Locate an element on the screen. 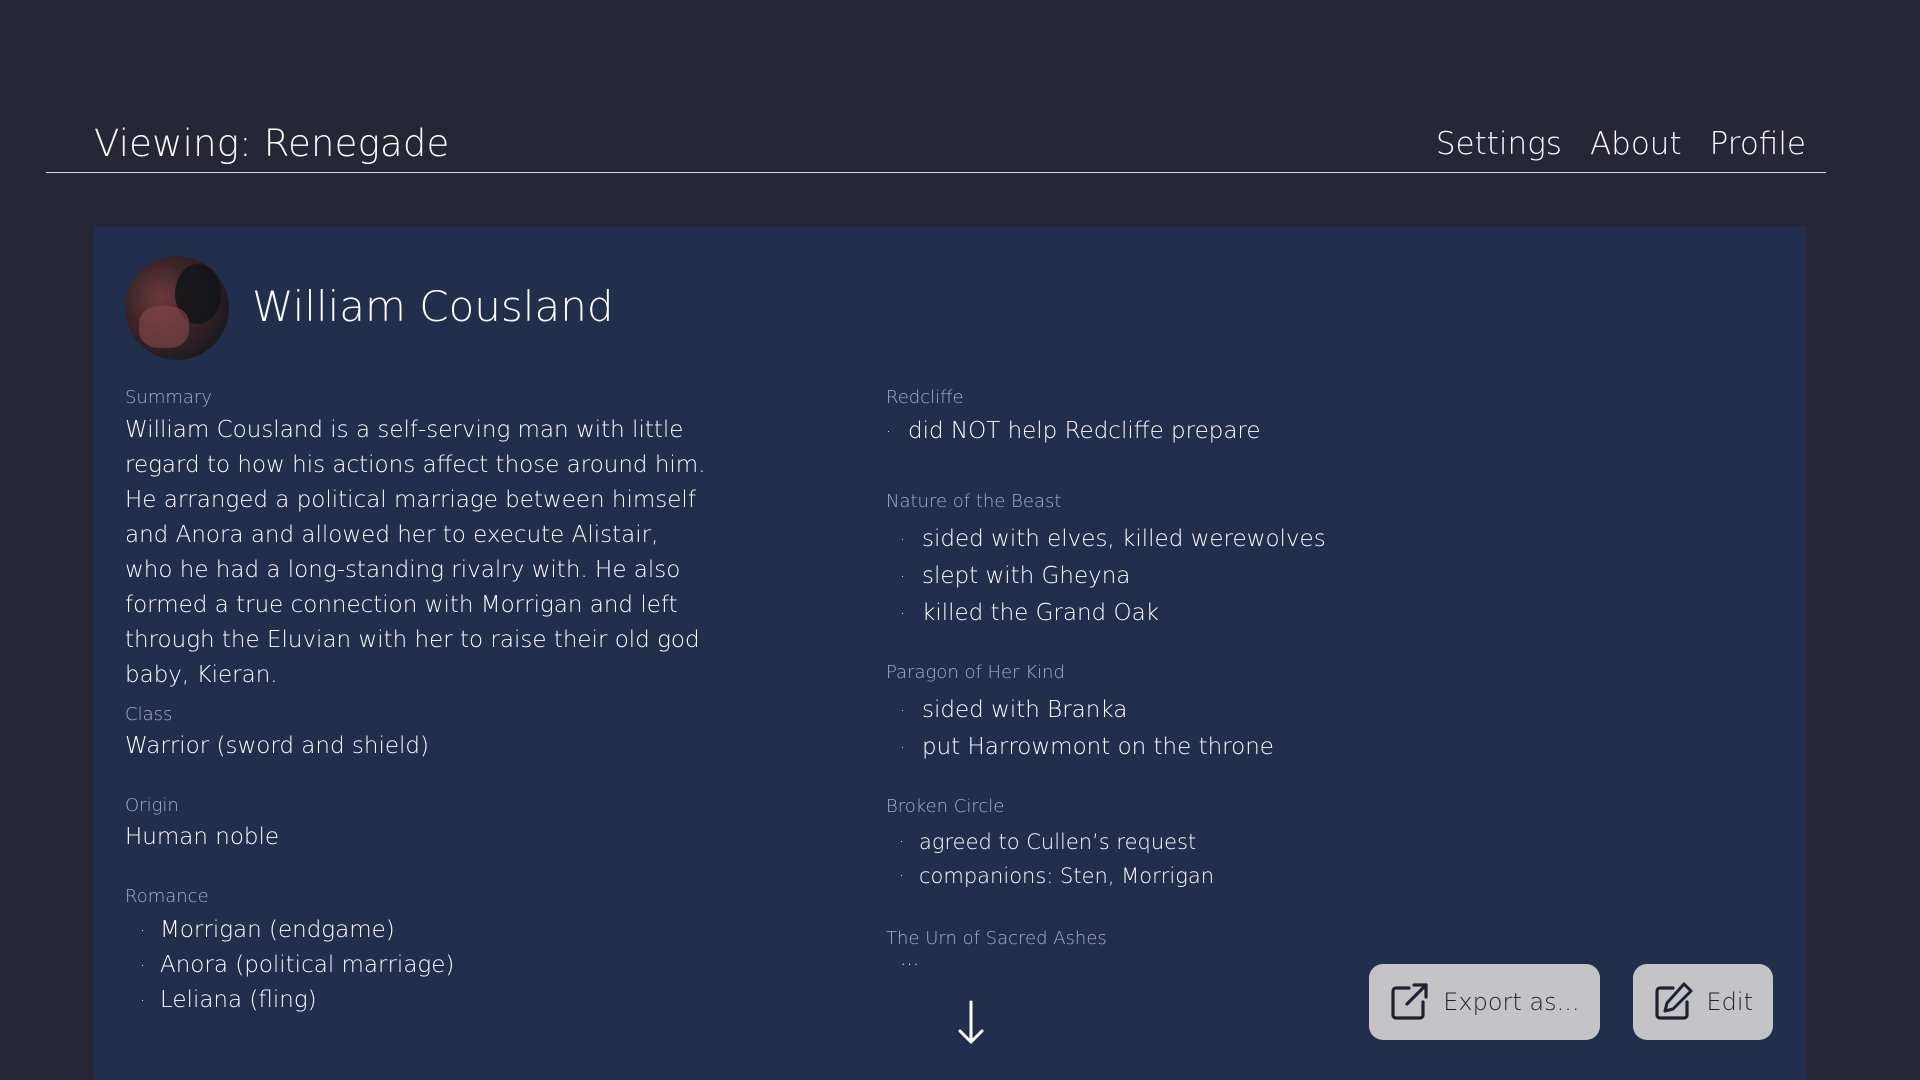 The width and height of the screenshot is (1920, 1080). edit-button-label: Edit is located at coordinates (1729, 1002).